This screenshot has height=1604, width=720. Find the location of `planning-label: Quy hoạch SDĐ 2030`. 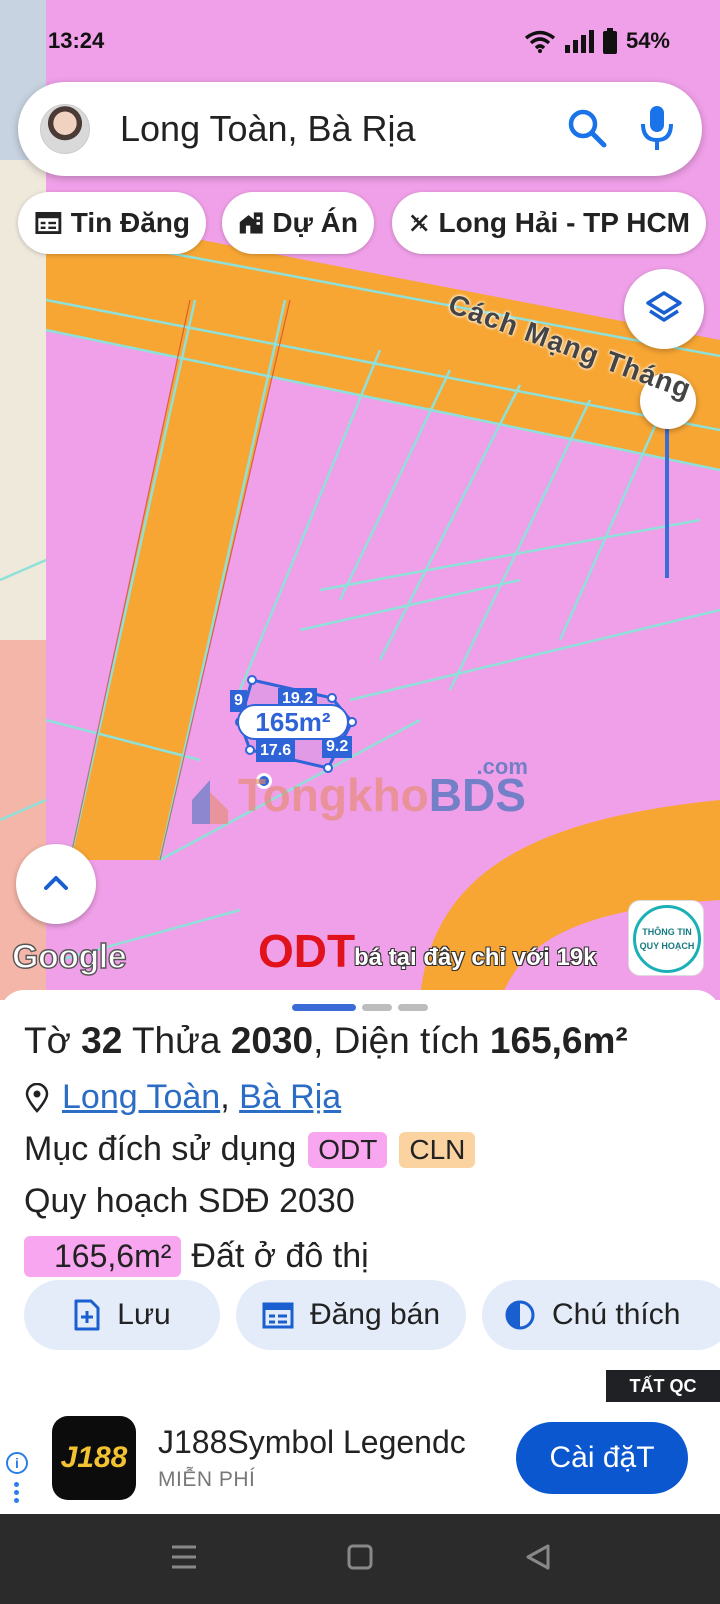

planning-label: Quy hoạch SDĐ 2030 is located at coordinates (189, 1201).